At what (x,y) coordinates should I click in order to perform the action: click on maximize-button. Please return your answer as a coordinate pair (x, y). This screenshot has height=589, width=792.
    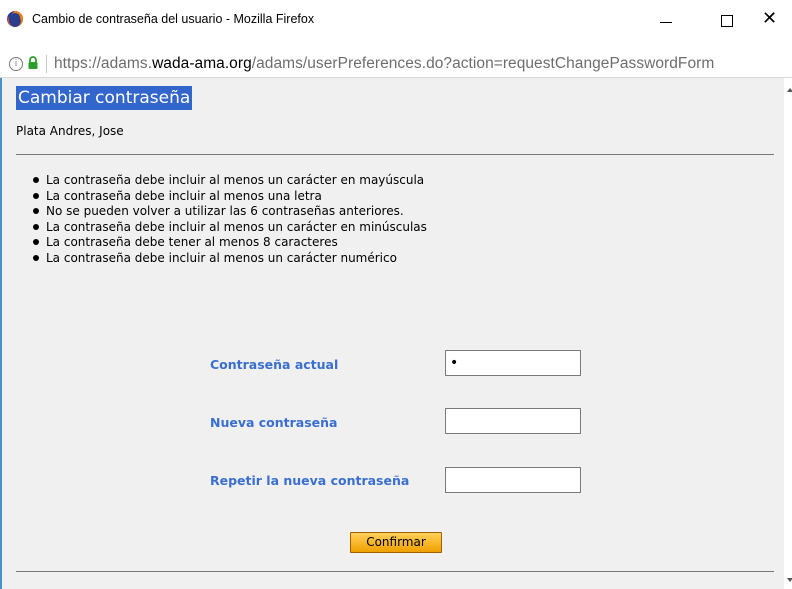
    Looking at the image, I should click on (727, 20).